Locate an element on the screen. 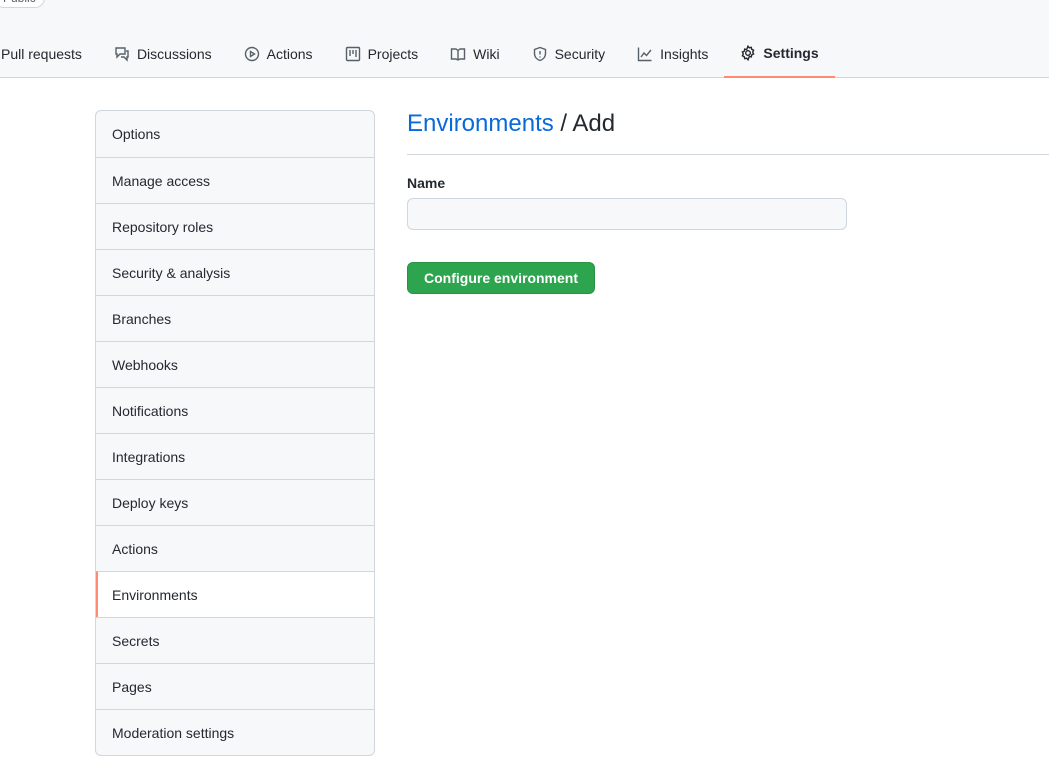 The height and width of the screenshot is (765, 1049). page-title-text: Add is located at coordinates (594, 123).